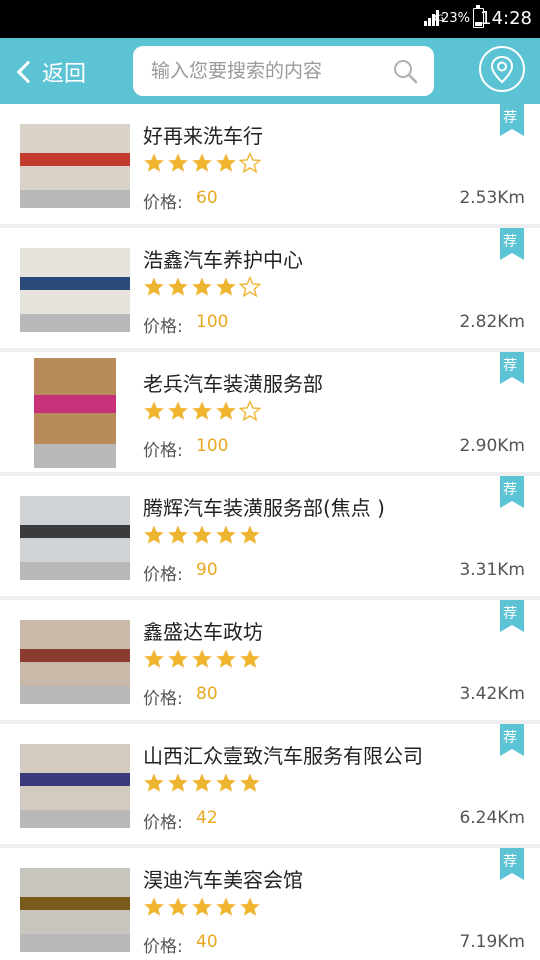  I want to click on location-pin-icon, so click(502, 69).